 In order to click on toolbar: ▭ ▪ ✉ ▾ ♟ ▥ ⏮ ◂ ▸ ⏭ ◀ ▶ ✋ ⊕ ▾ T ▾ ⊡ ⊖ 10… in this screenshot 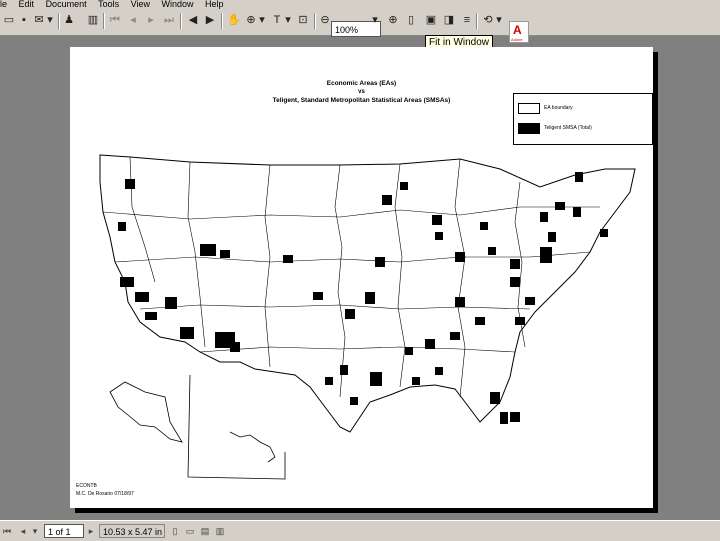, I will do `click(360, 26)`.